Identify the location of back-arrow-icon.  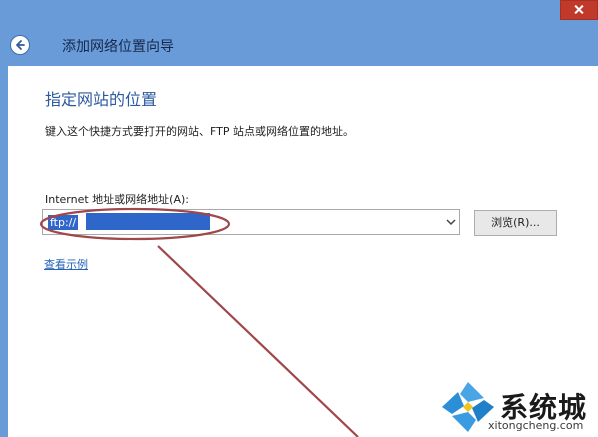
(20, 45).